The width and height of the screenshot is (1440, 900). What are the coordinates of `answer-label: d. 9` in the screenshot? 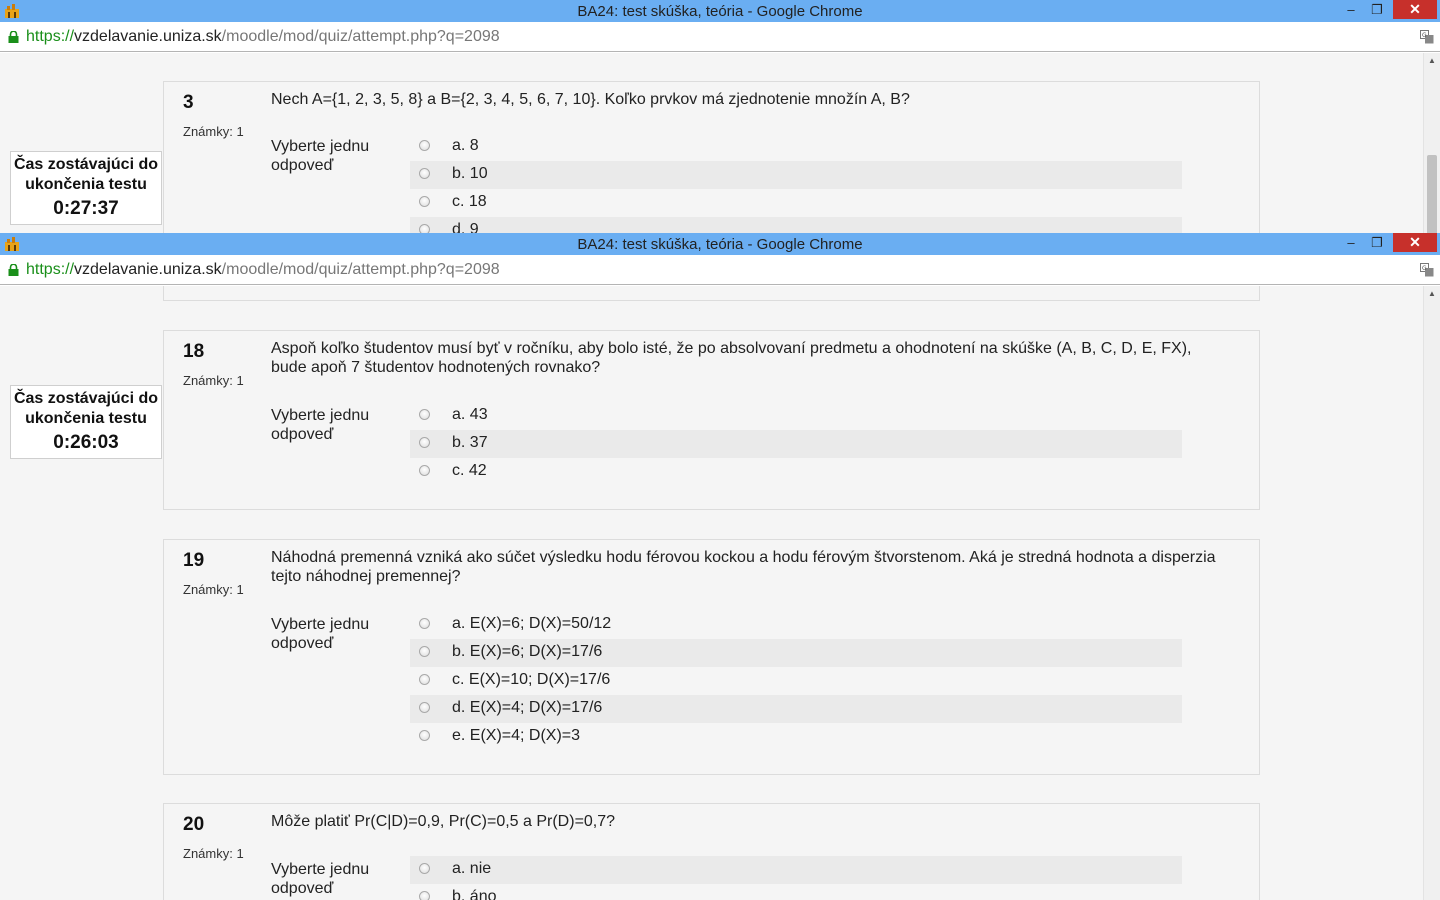 It's located at (465, 227).